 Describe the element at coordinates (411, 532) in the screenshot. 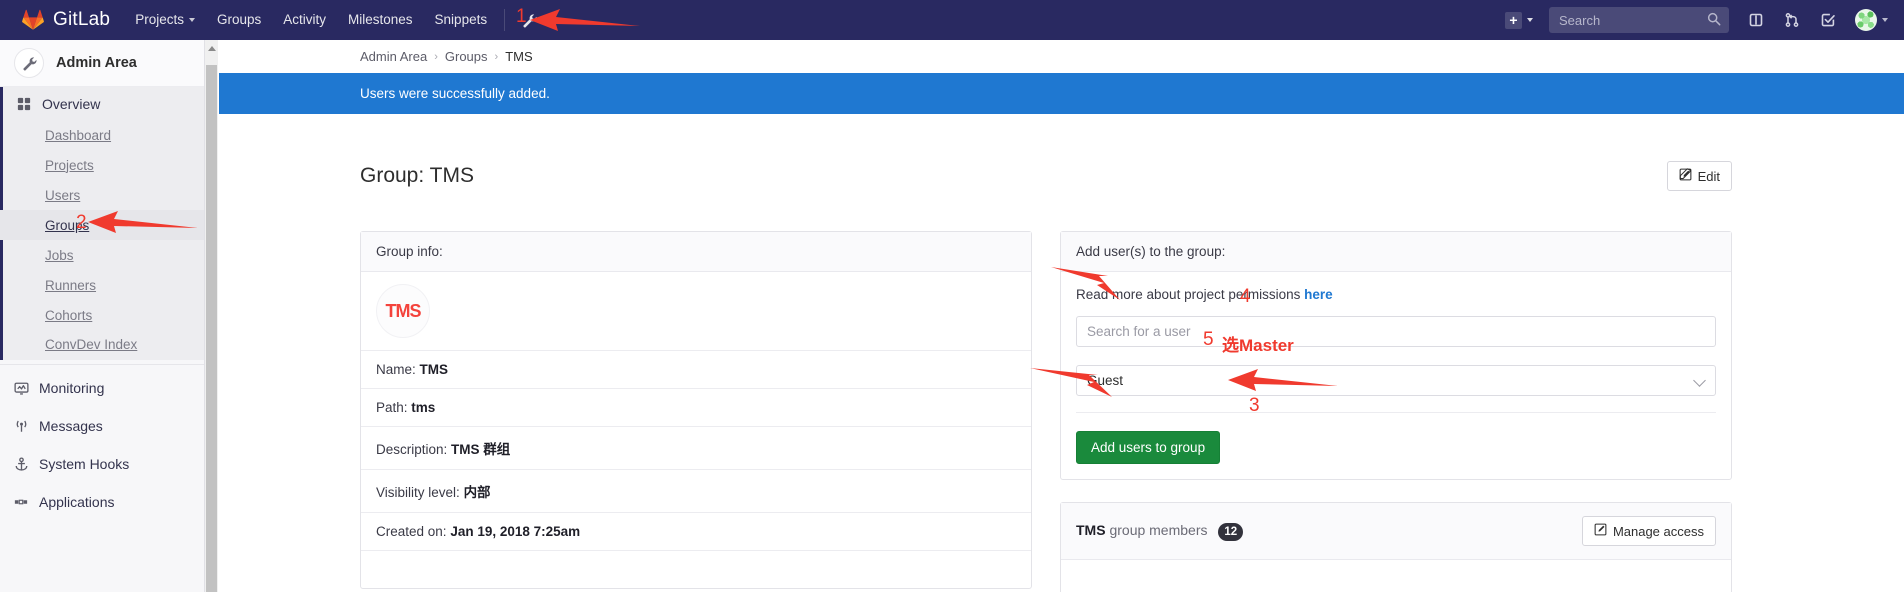

I see `group-info-label-created: Created on:` at that location.